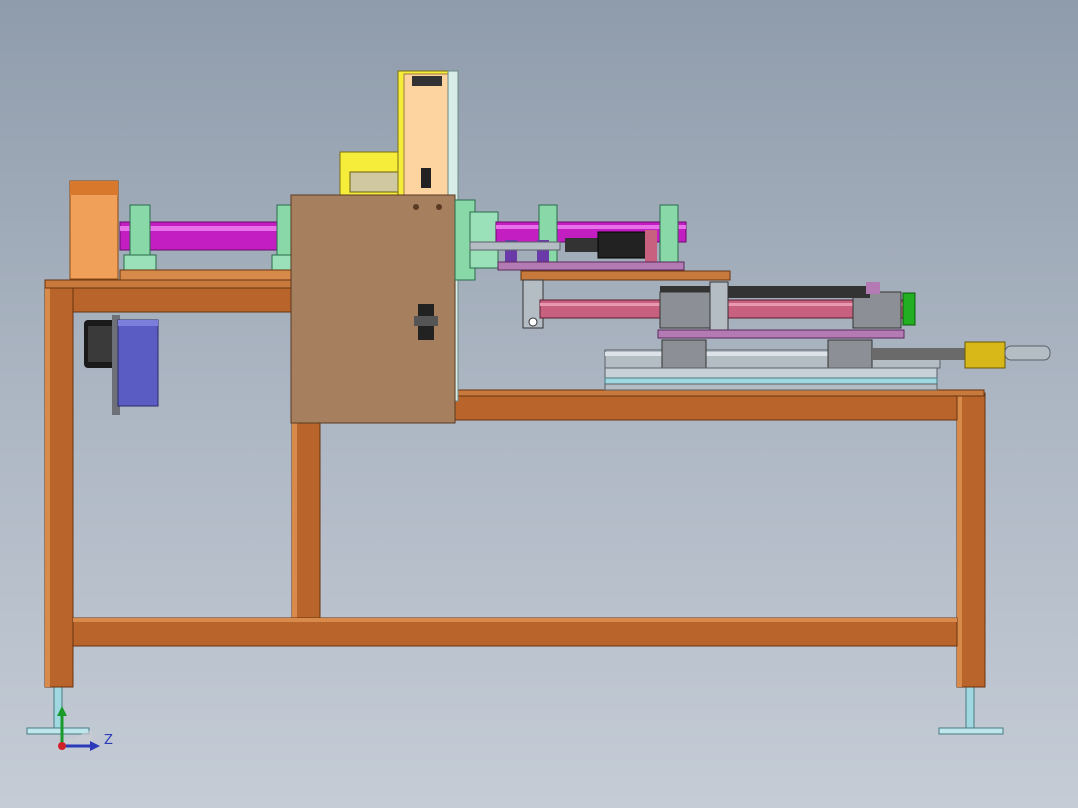 The image size is (1078, 808). Describe the element at coordinates (515, 632) in the screenshot. I see `frame-beam-bottom` at that location.